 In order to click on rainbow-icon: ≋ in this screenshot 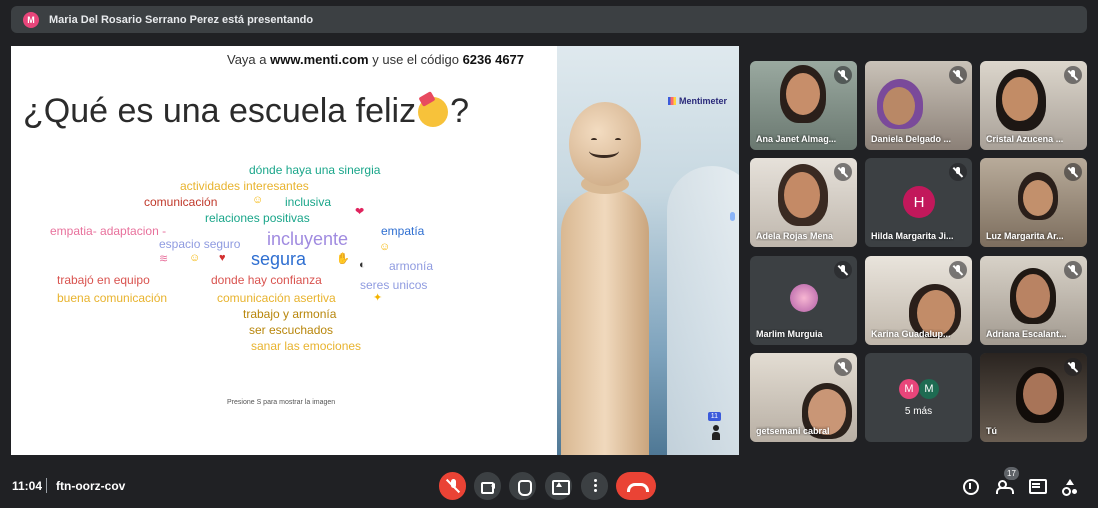, I will do `click(164, 259)`.